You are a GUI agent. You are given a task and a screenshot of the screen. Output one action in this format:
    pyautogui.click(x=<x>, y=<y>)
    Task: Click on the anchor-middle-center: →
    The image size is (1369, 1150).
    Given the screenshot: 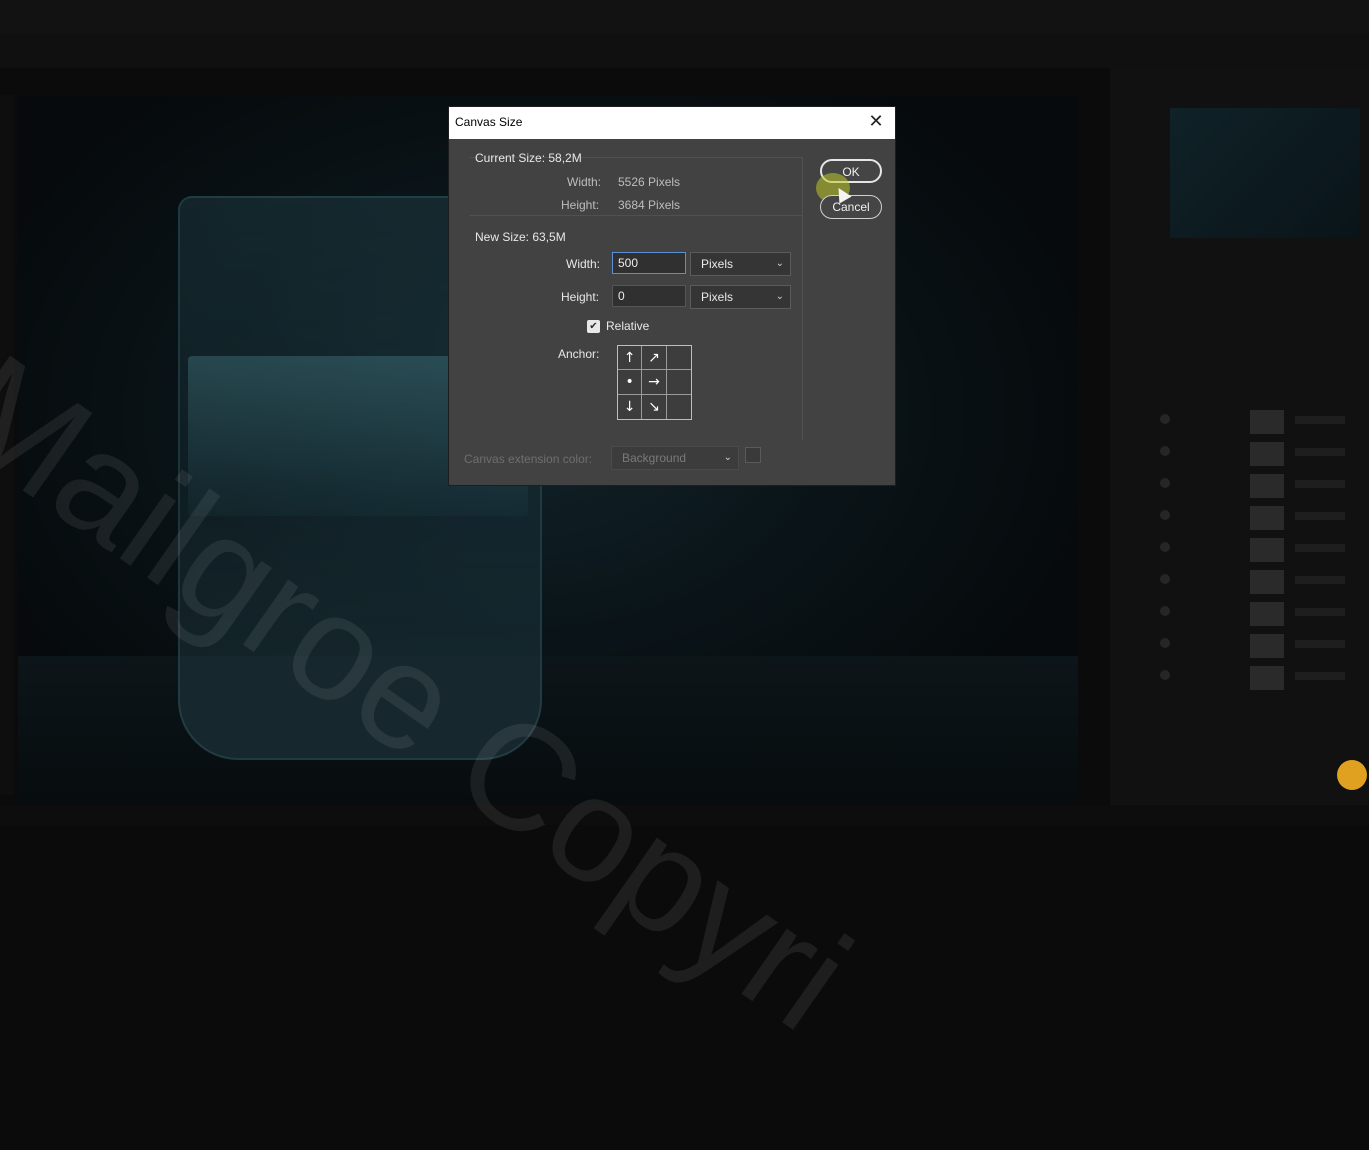 What is the action you would take?
    pyautogui.click(x=654, y=382)
    